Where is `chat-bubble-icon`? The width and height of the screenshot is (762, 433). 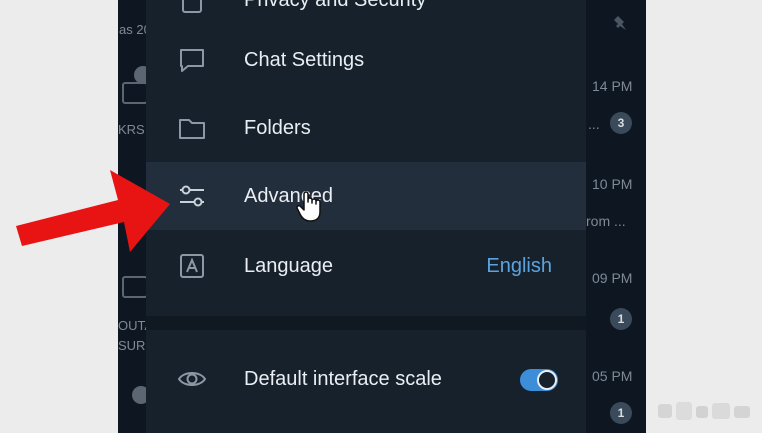 chat-bubble-icon is located at coordinates (192, 60).